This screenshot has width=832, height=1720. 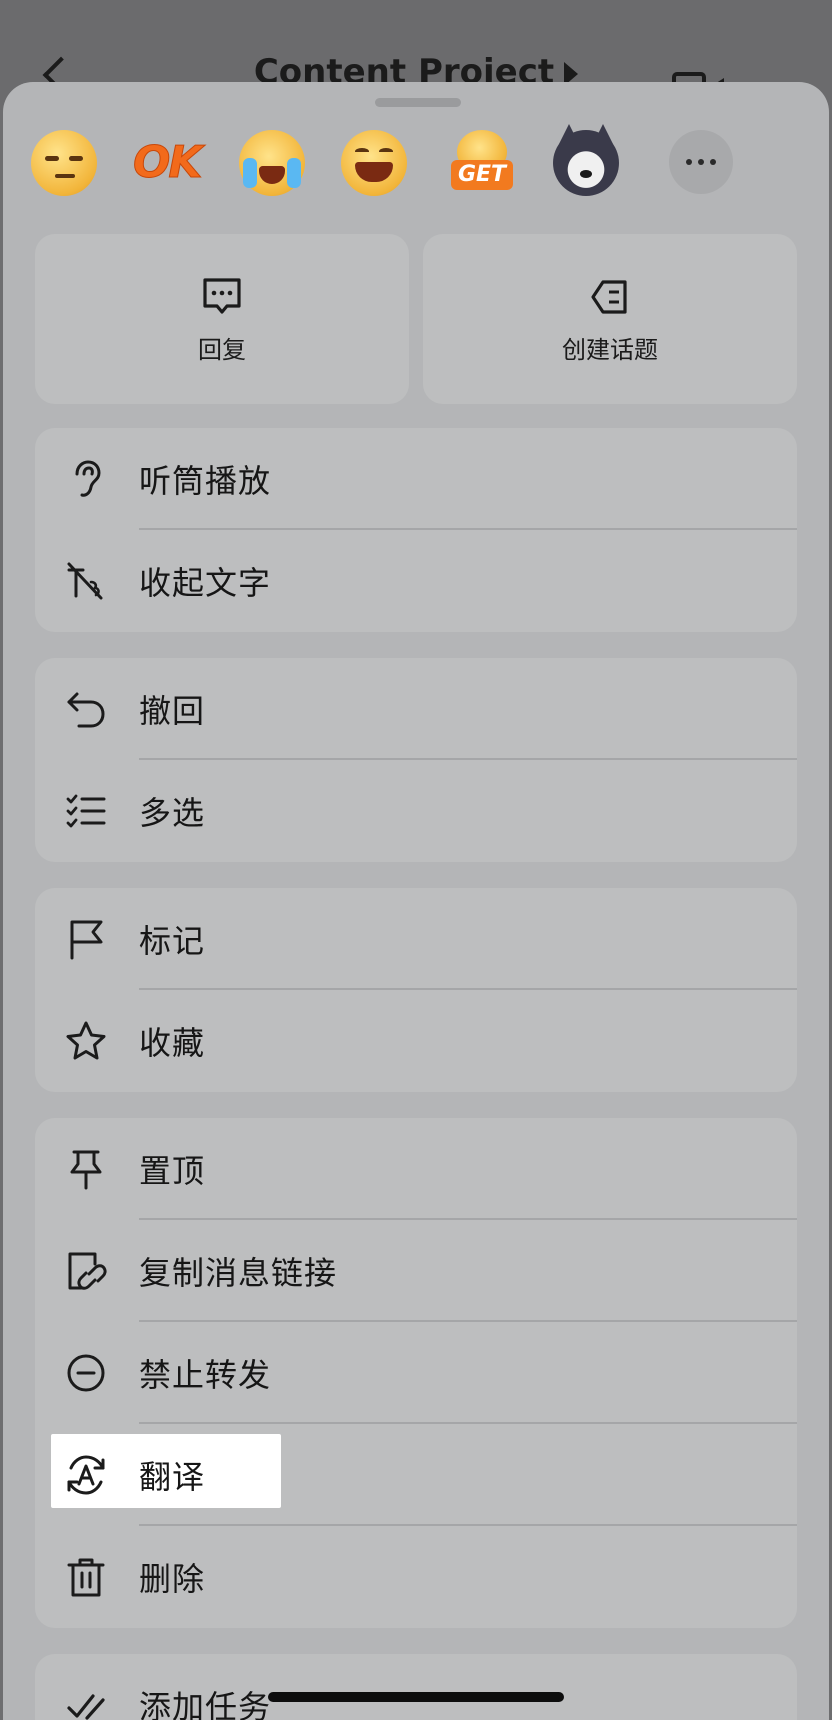 What do you see at coordinates (416, 709) in the screenshot?
I see `menu-item-recall: 撤回` at bounding box center [416, 709].